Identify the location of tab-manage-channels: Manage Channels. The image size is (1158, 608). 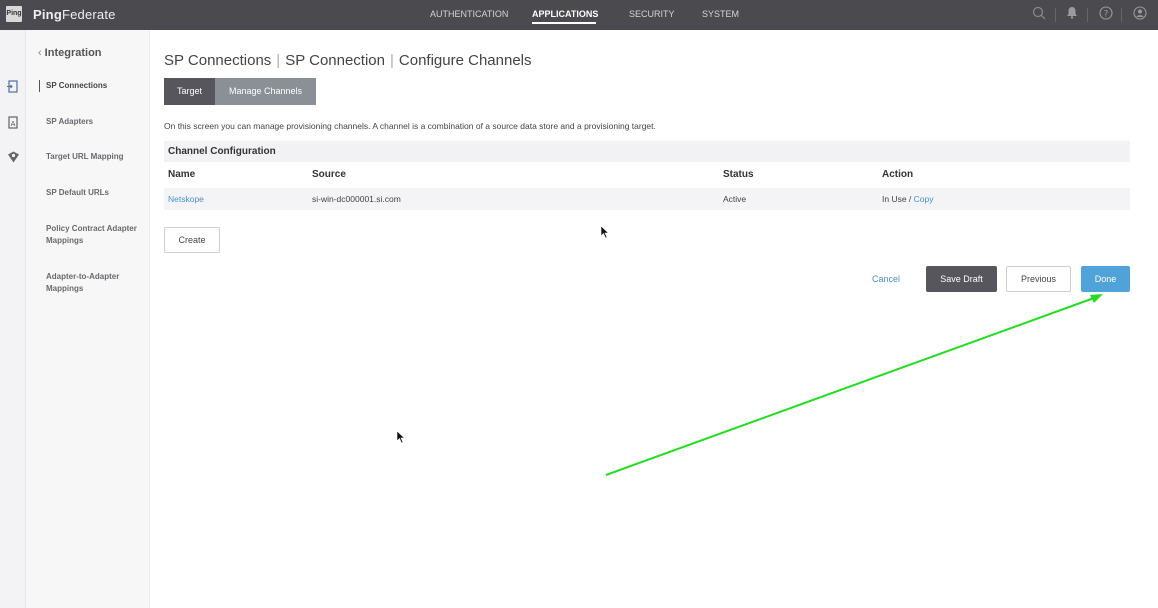
(265, 91).